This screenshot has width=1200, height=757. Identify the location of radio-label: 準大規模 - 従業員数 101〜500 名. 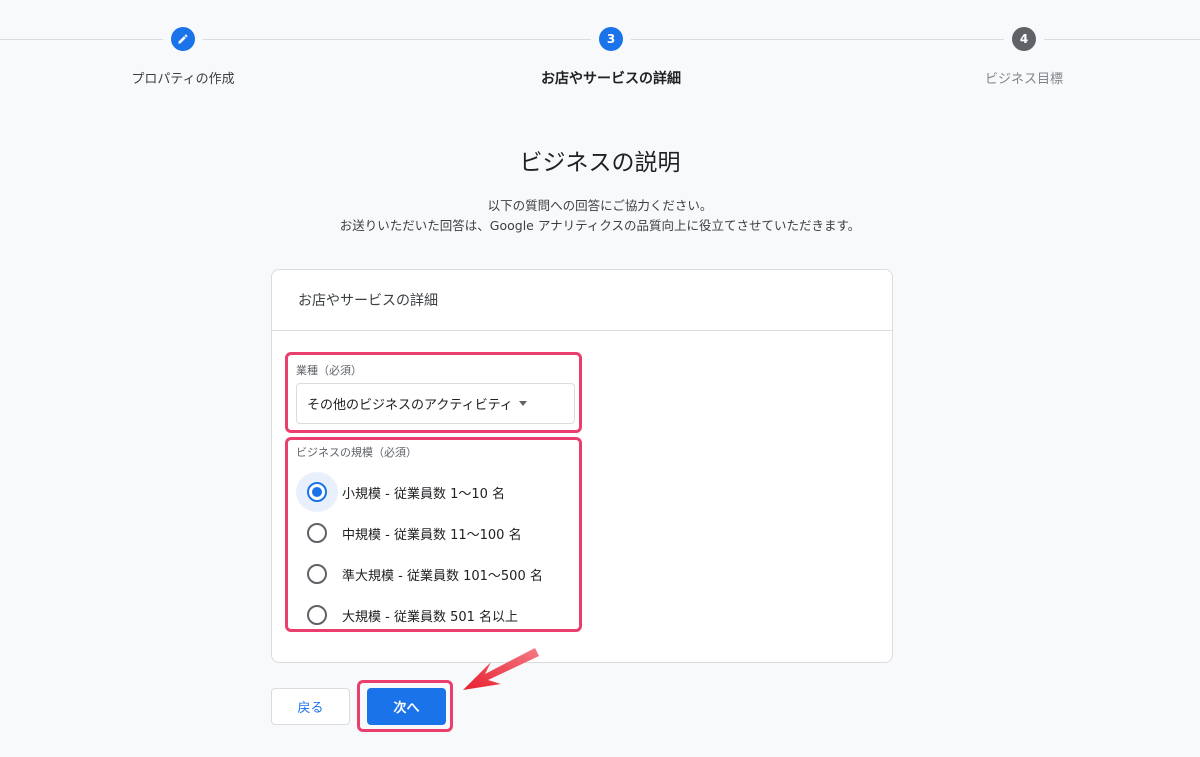
(442, 576).